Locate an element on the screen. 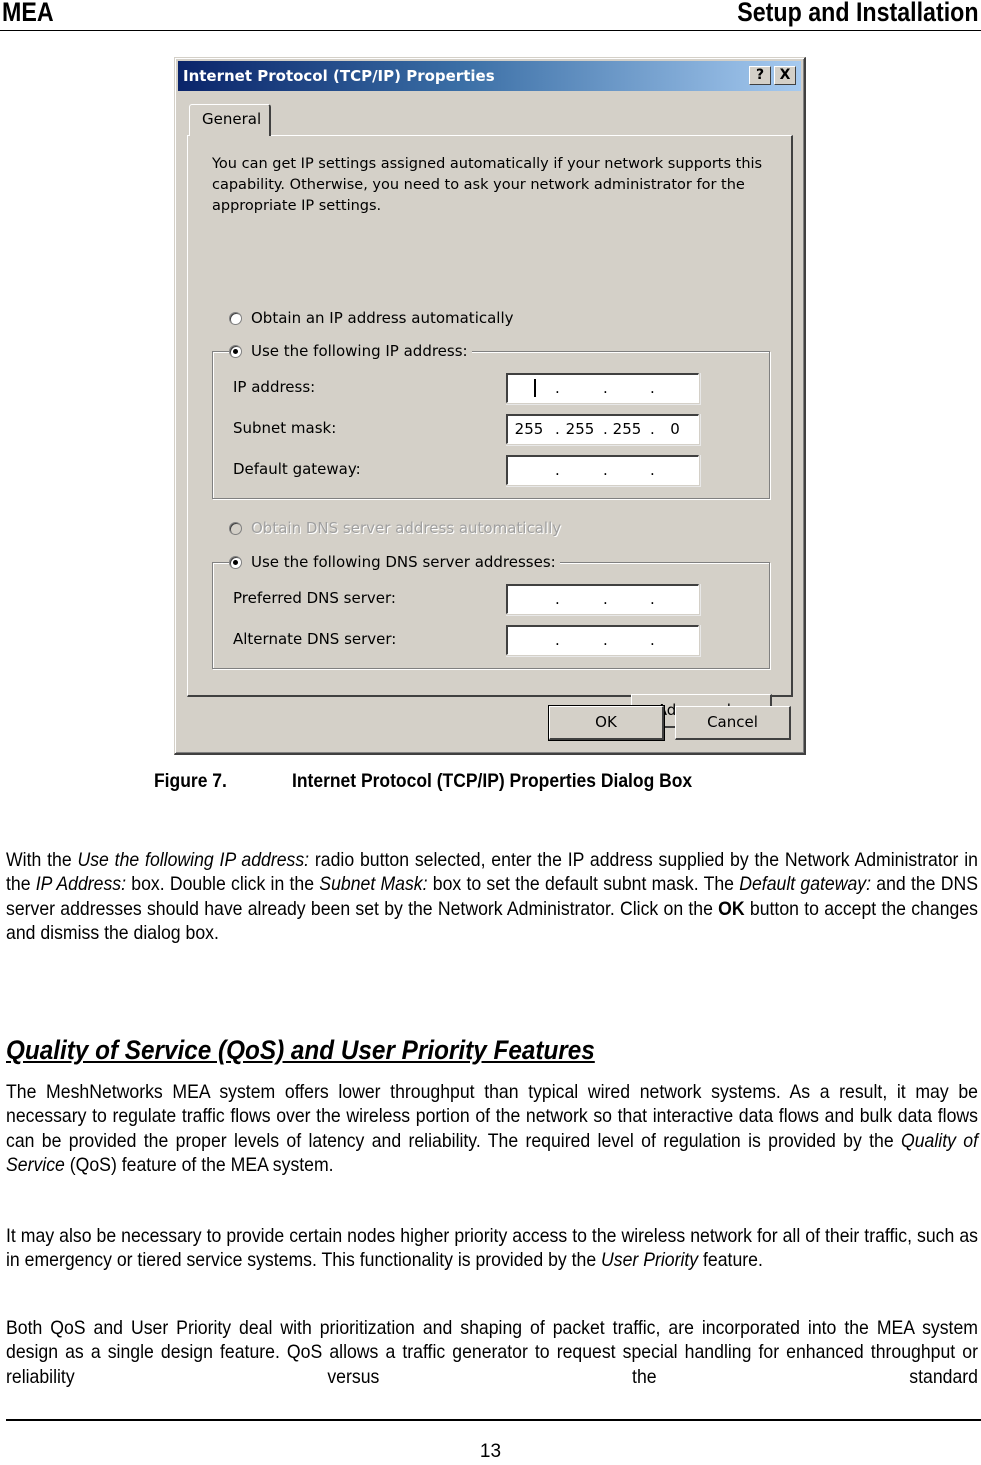  text-run: box to set the default subnt mask. The is located at coordinates (583, 884).